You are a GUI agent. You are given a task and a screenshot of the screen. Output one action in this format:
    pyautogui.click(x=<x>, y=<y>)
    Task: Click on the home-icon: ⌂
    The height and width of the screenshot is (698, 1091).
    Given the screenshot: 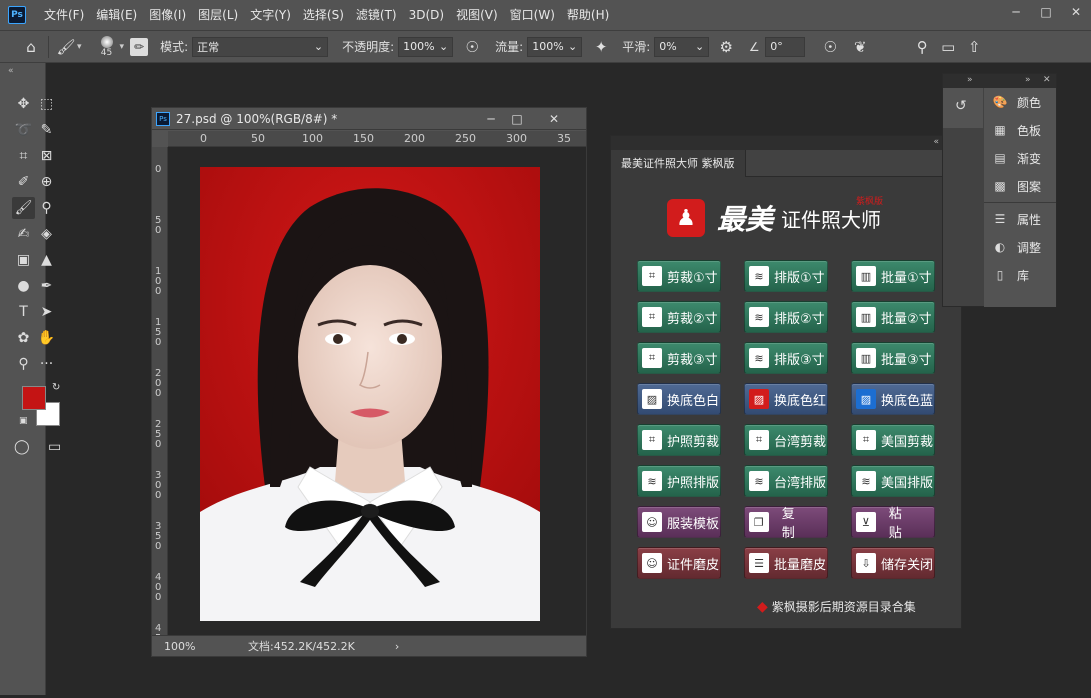 What is the action you would take?
    pyautogui.click(x=31, y=47)
    